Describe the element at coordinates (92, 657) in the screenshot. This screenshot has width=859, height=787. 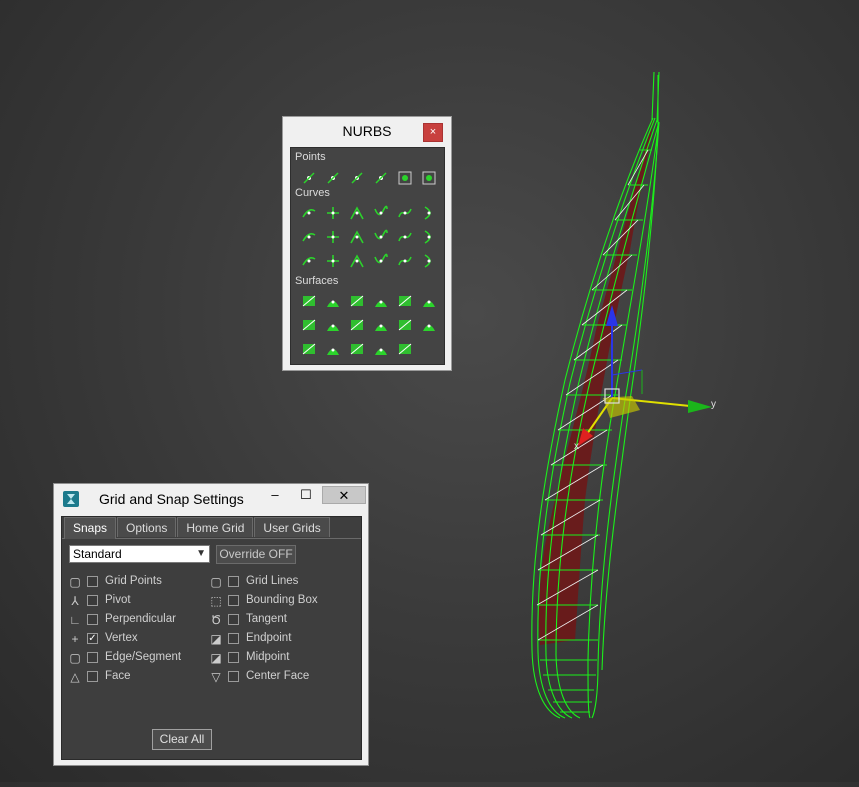
I see `edge-segment-checkbox` at that location.